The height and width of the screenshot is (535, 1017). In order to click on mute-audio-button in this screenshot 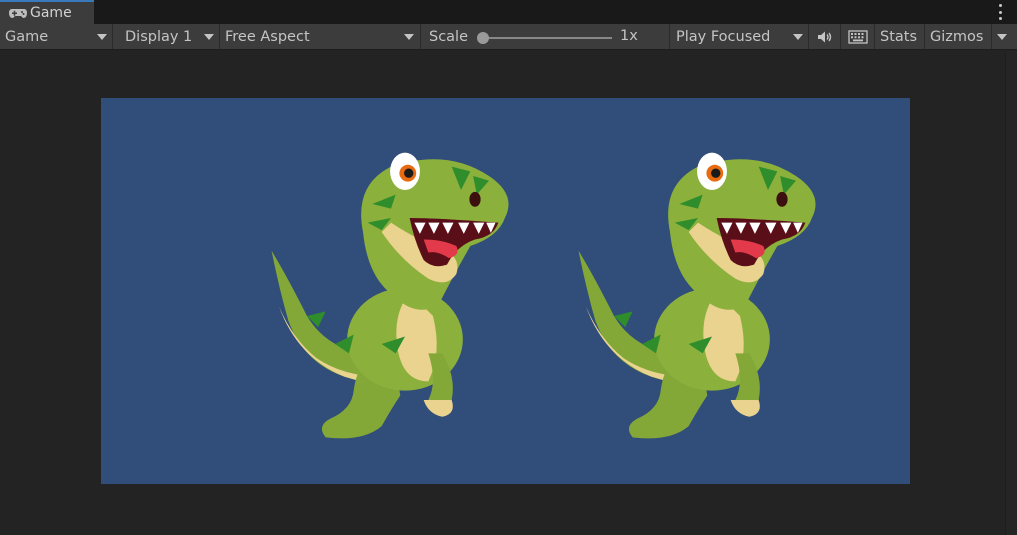, I will do `click(825, 36)`.